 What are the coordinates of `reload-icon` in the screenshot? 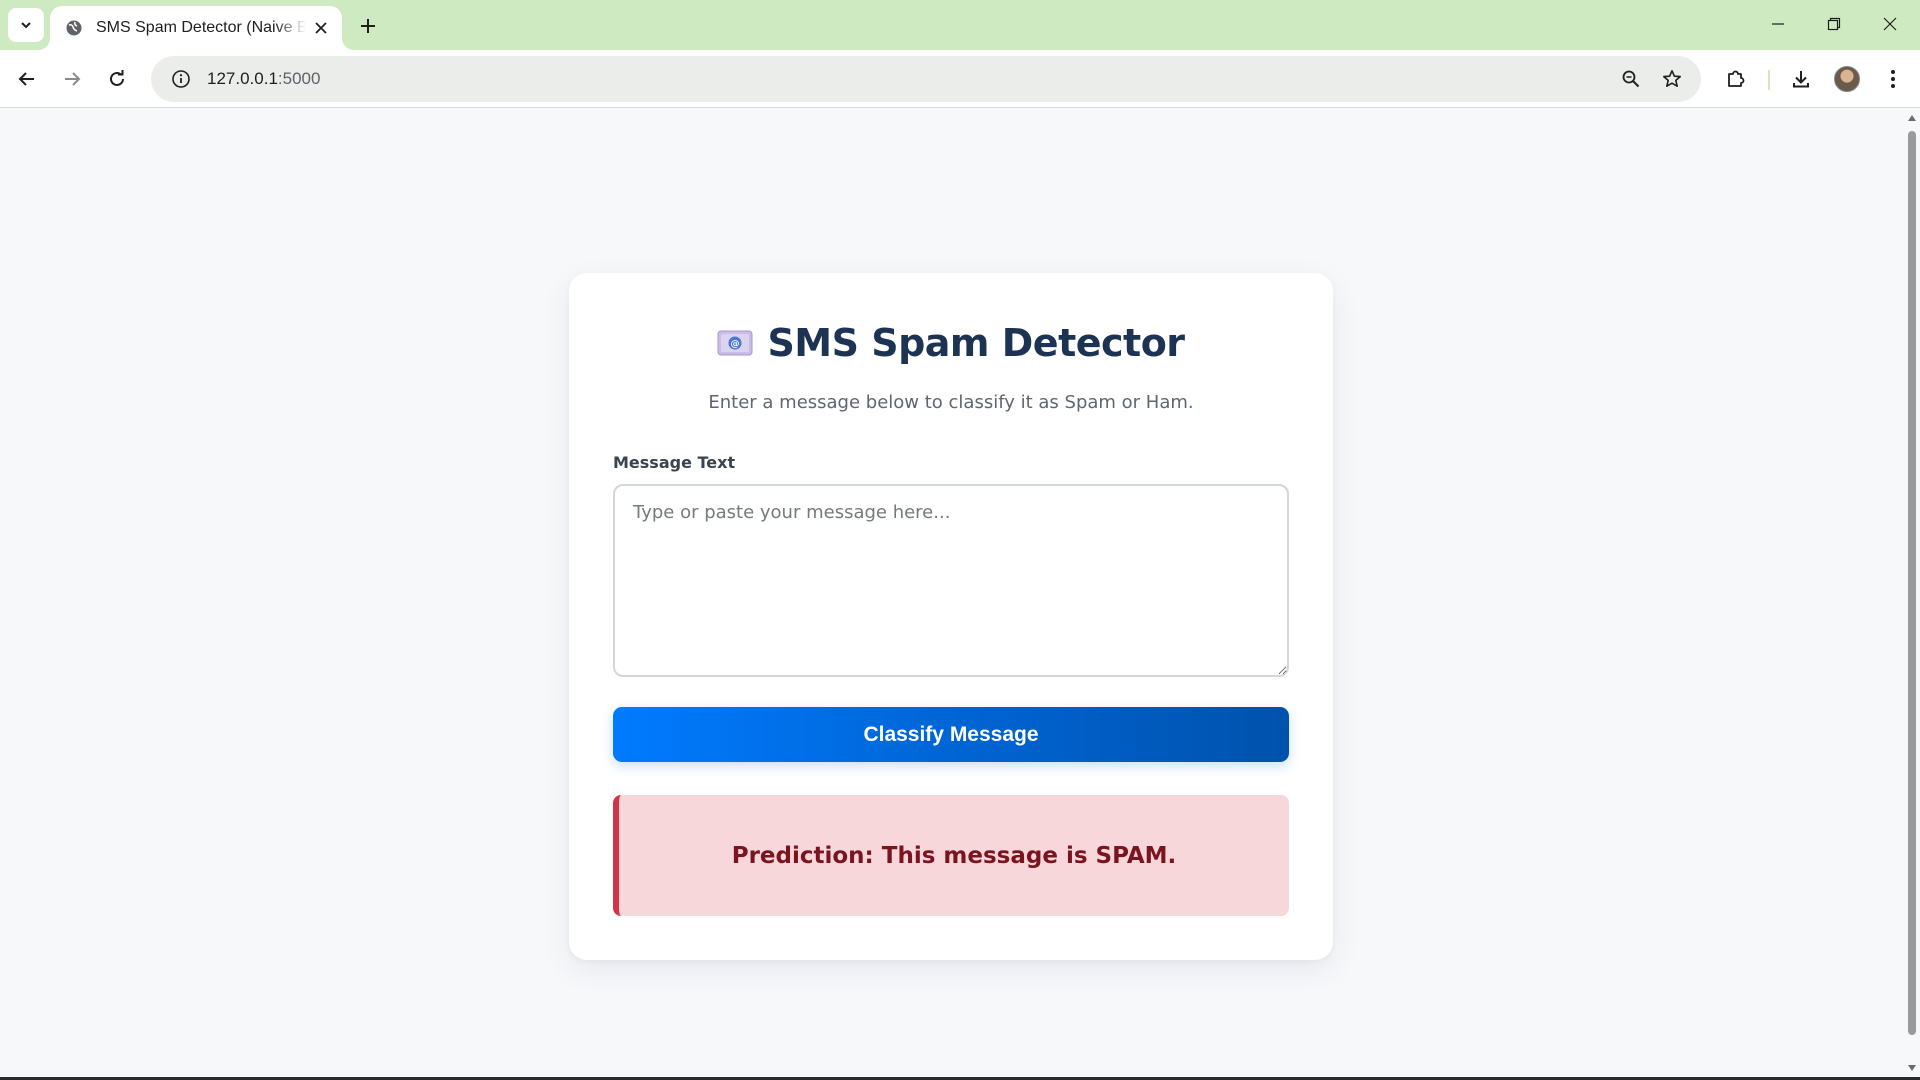 It's located at (117, 78).